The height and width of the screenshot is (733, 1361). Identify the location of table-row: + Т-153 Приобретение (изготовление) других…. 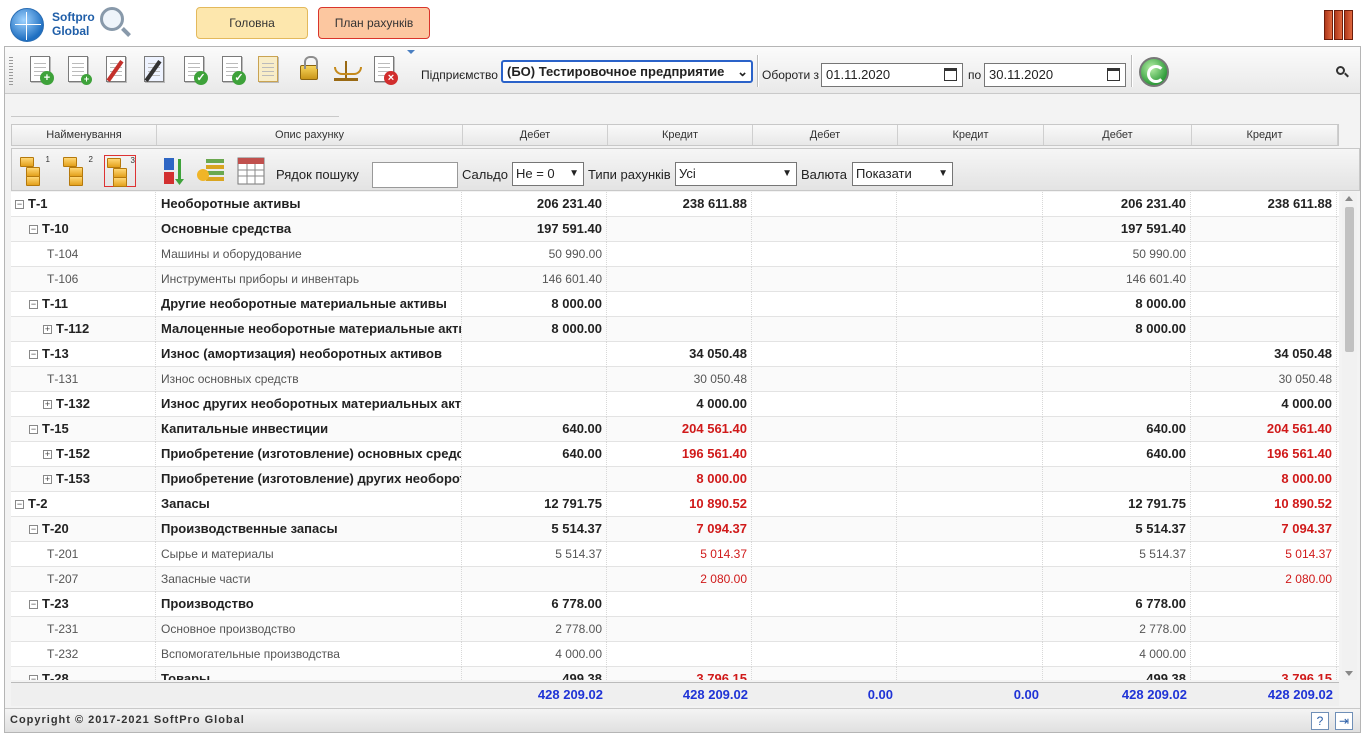
(675, 479).